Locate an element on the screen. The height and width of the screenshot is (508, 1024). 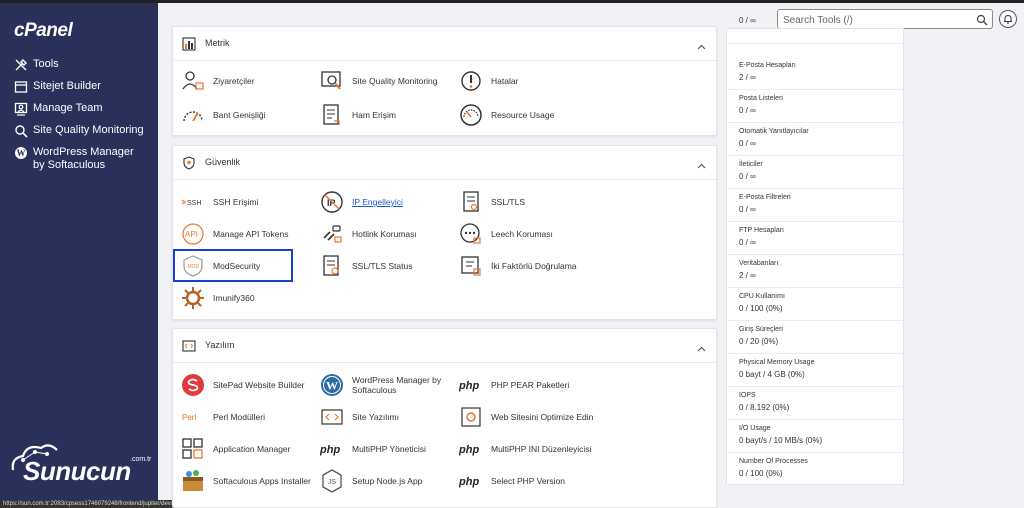
section-header: Metrik is located at coordinates (444, 44).